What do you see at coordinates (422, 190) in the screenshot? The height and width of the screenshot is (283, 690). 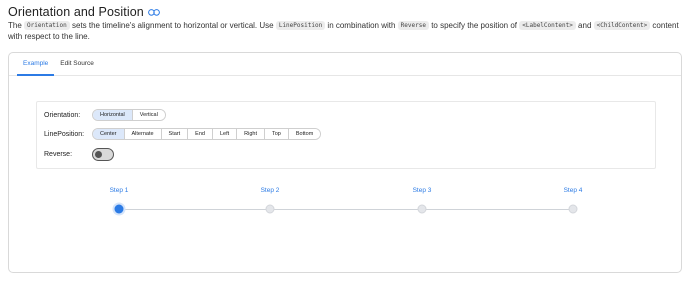 I see `timeline-step-label: Step 3` at bounding box center [422, 190].